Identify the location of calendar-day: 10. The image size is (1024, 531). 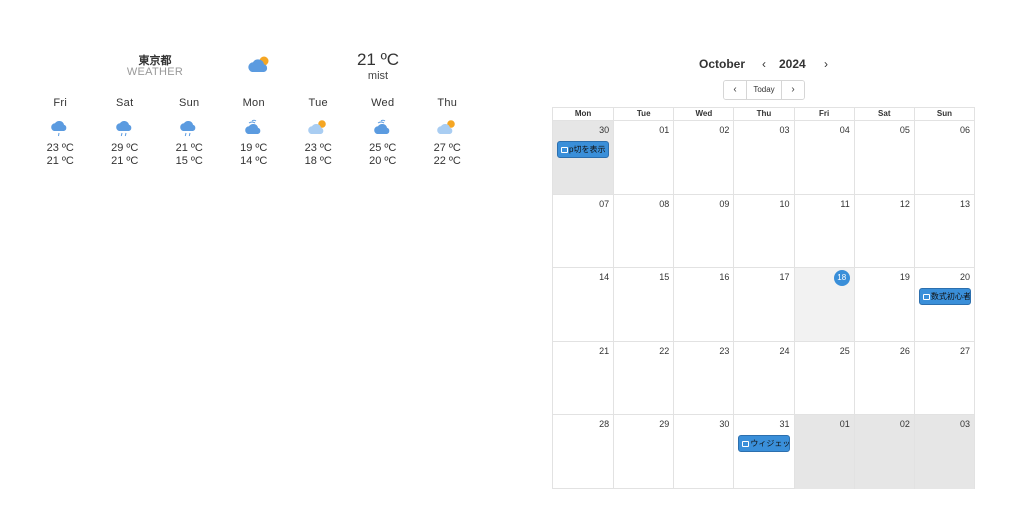
(763, 231).